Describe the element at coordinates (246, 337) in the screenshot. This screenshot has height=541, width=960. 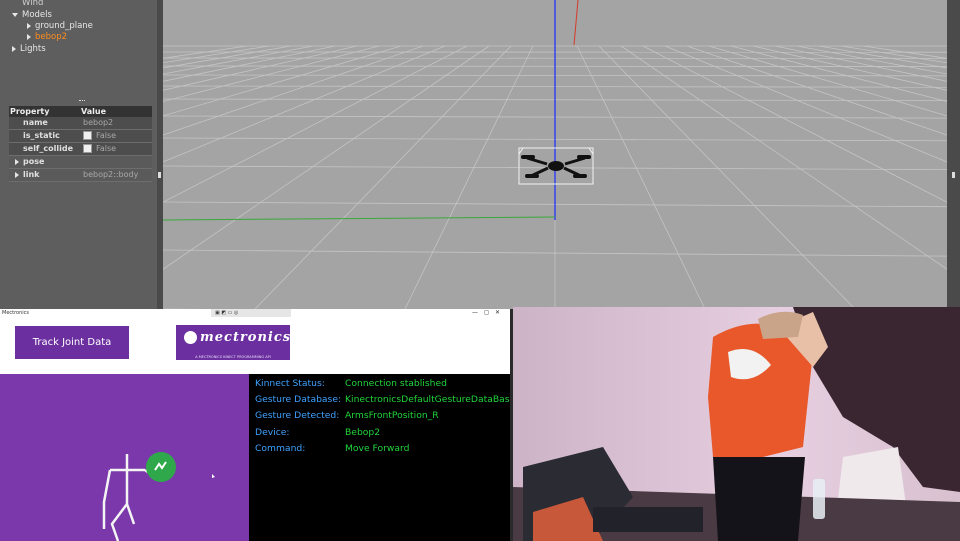
I see `logo-wordmark: mectronics` at that location.